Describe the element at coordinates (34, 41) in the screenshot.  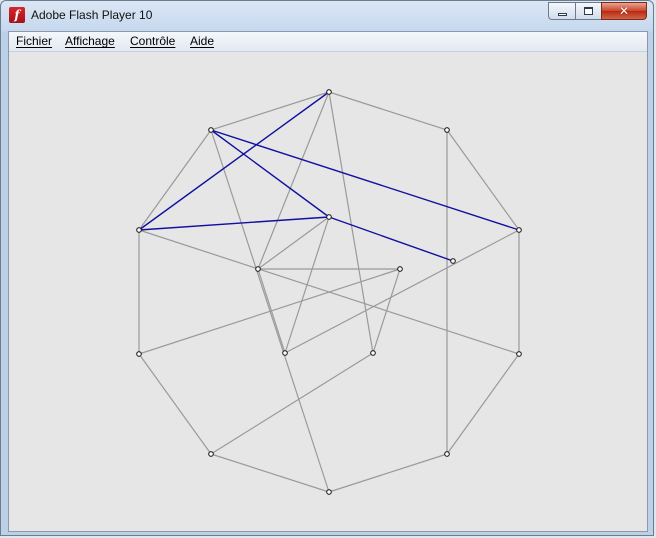
I see `menu-fichier: Fichier` at that location.